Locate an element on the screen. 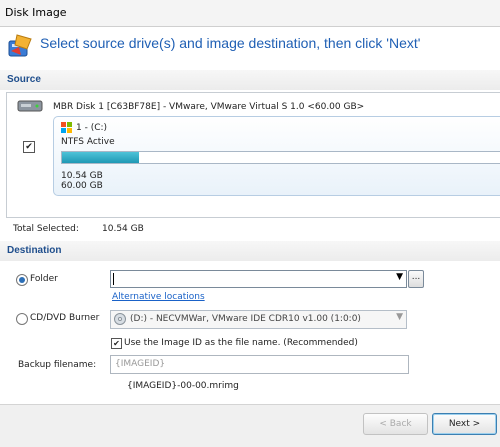 The width and height of the screenshot is (500, 447). total-selected-value: 10.54 GB is located at coordinates (123, 229).